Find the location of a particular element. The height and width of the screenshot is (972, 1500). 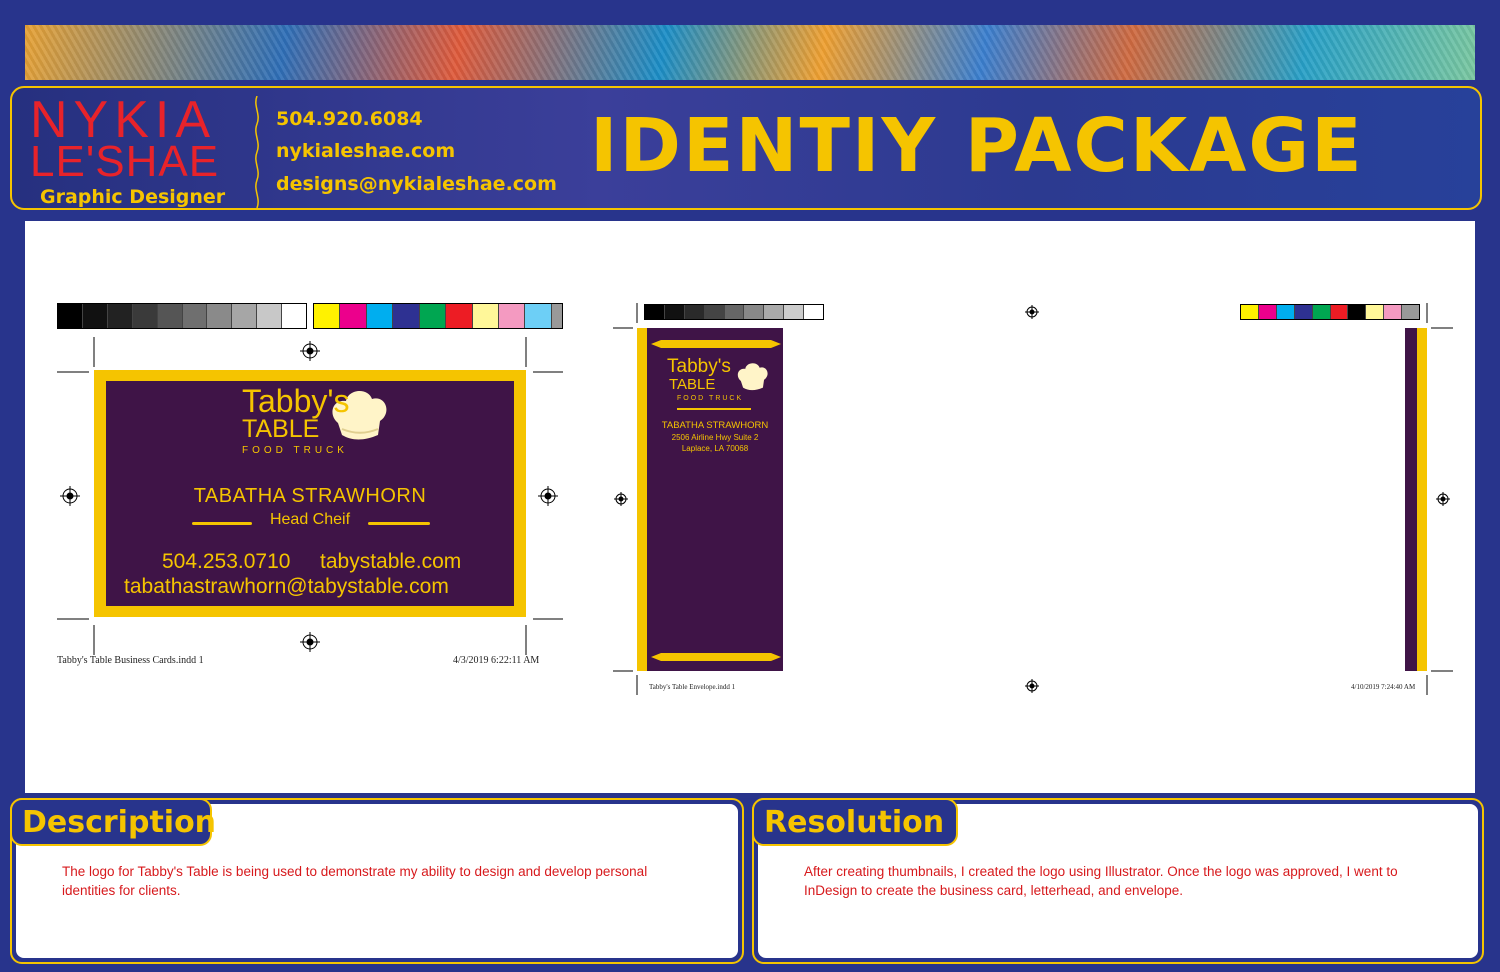

description-heading: Description is located at coordinates (113, 822).